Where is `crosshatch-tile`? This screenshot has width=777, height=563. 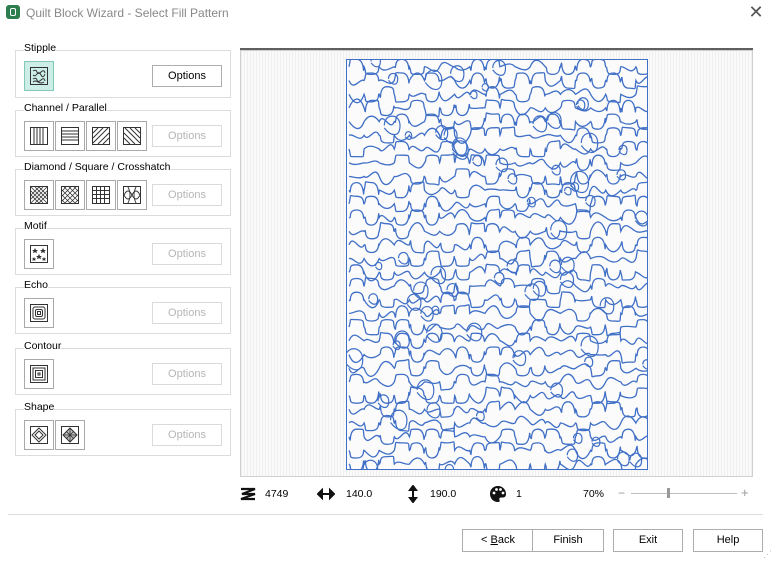 crosshatch-tile is located at coordinates (70, 195).